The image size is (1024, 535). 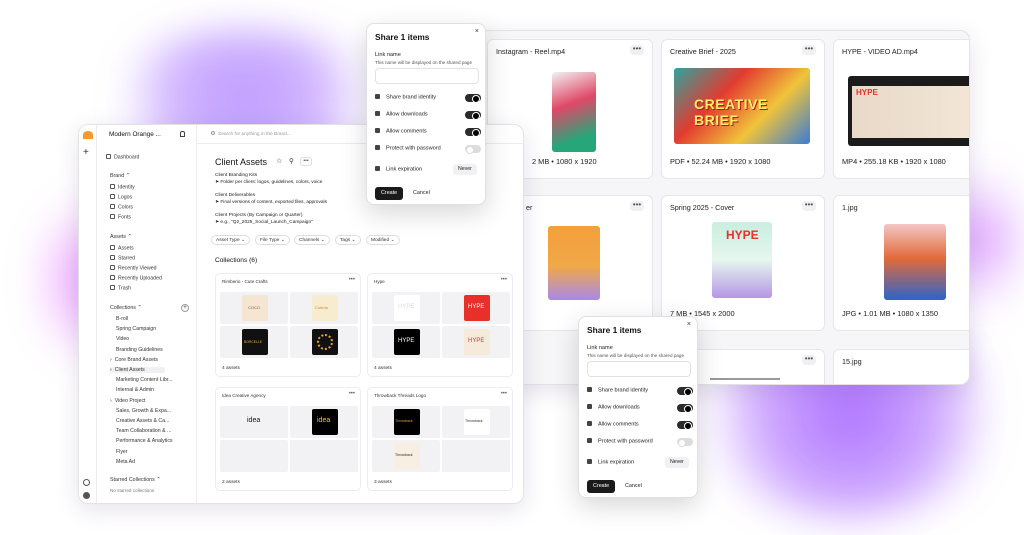 What do you see at coordinates (757, 366) in the screenshot?
I see `asset-card: •••` at bounding box center [757, 366].